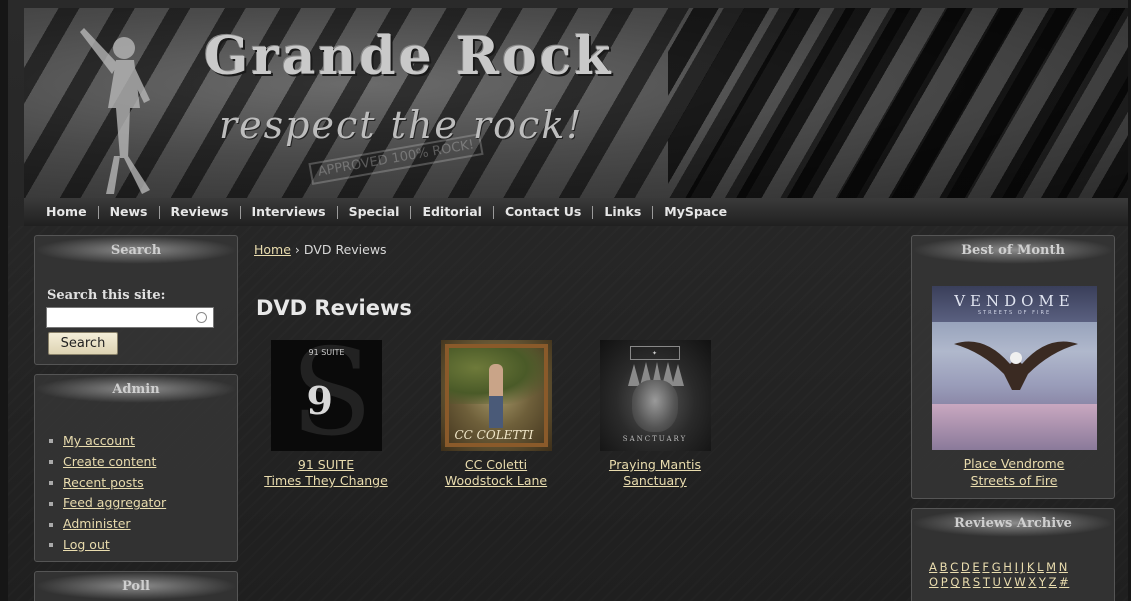 The image size is (1131, 601). Describe the element at coordinates (944, 582) in the screenshot. I see `archive-letter-link: P` at that location.